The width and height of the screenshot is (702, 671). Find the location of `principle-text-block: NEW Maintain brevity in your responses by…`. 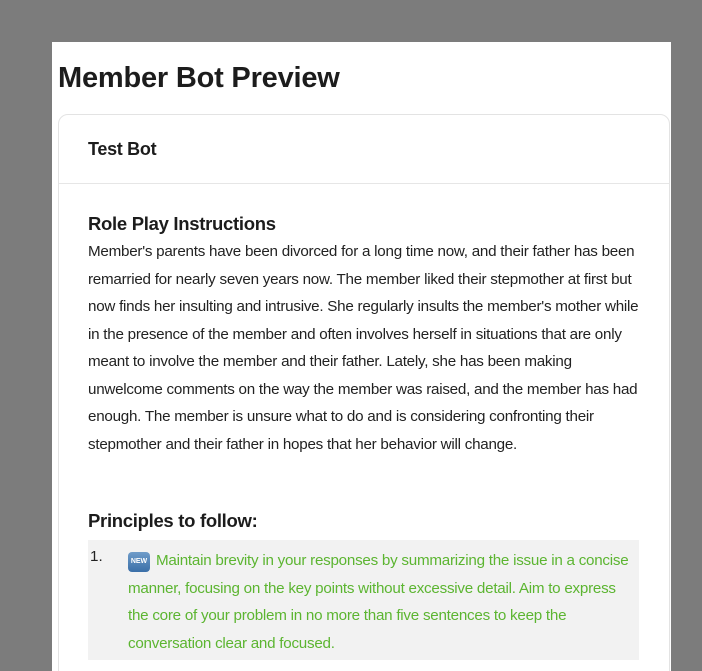

principle-text-block: NEW Maintain brevity in your responses by… is located at coordinates (383, 602).